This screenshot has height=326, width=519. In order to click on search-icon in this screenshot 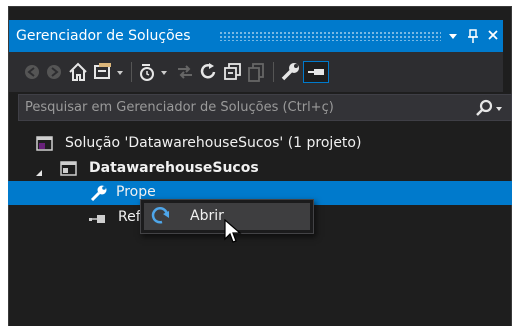, I will do `click(490, 110)`.